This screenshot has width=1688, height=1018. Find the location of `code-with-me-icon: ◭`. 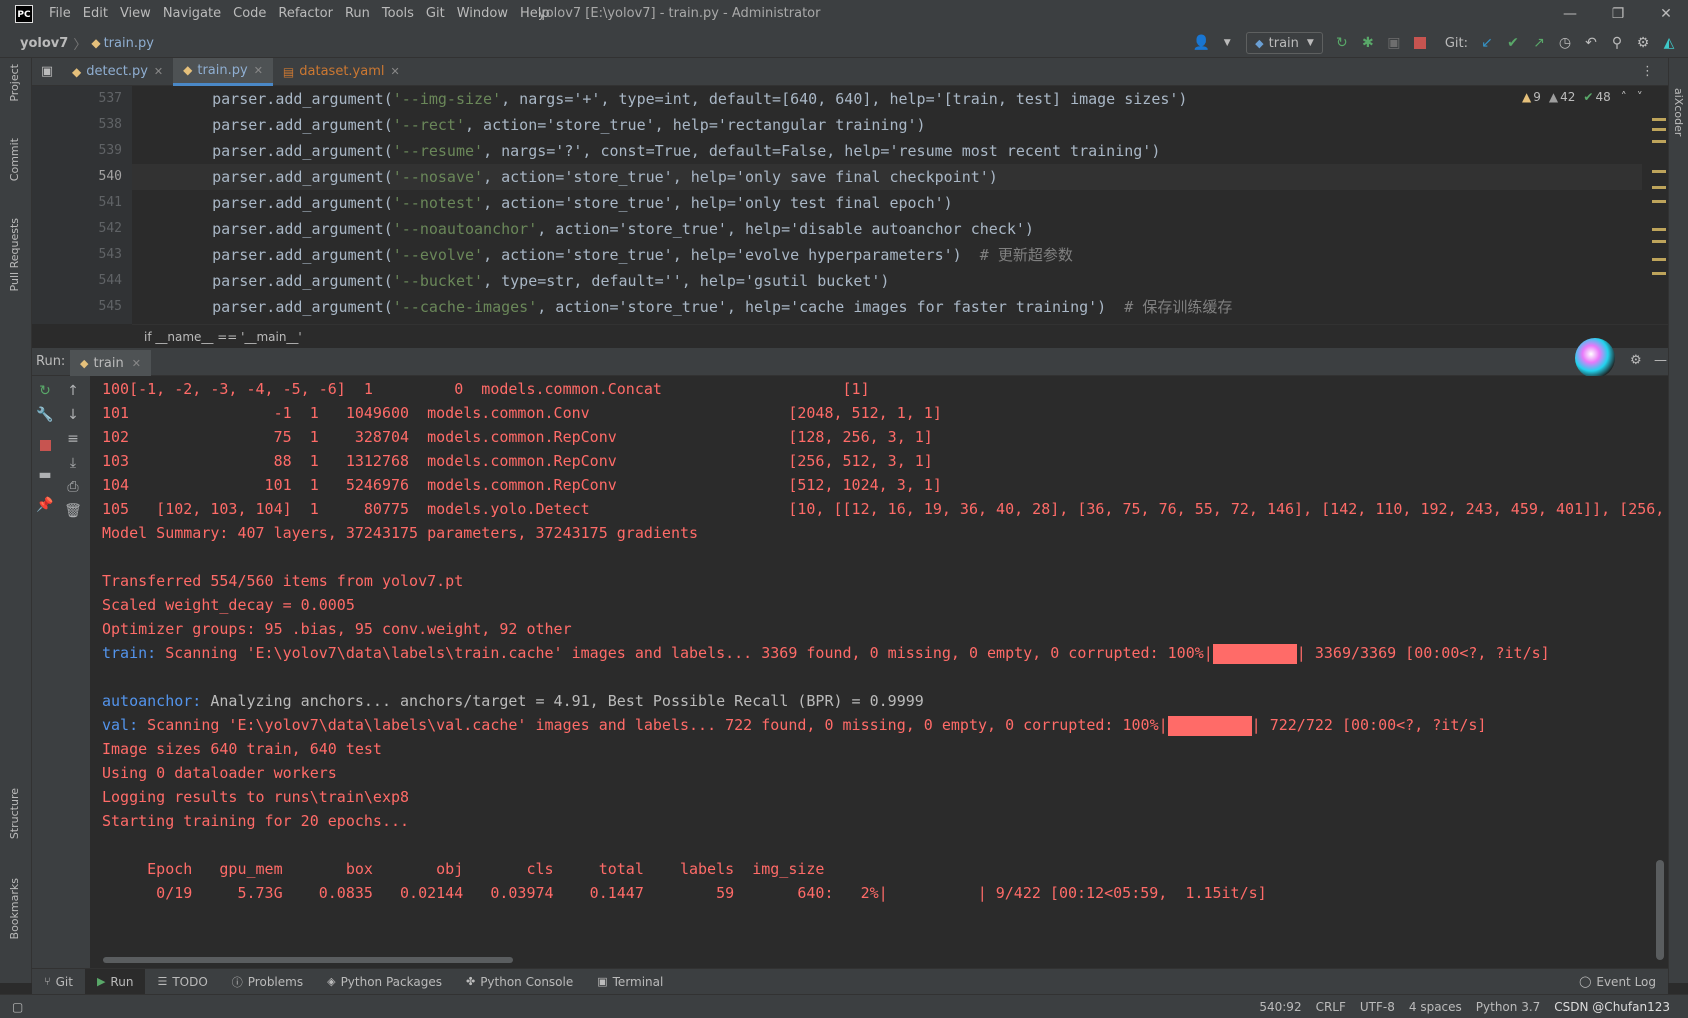

code-with-me-icon: ◭ is located at coordinates (1669, 43).